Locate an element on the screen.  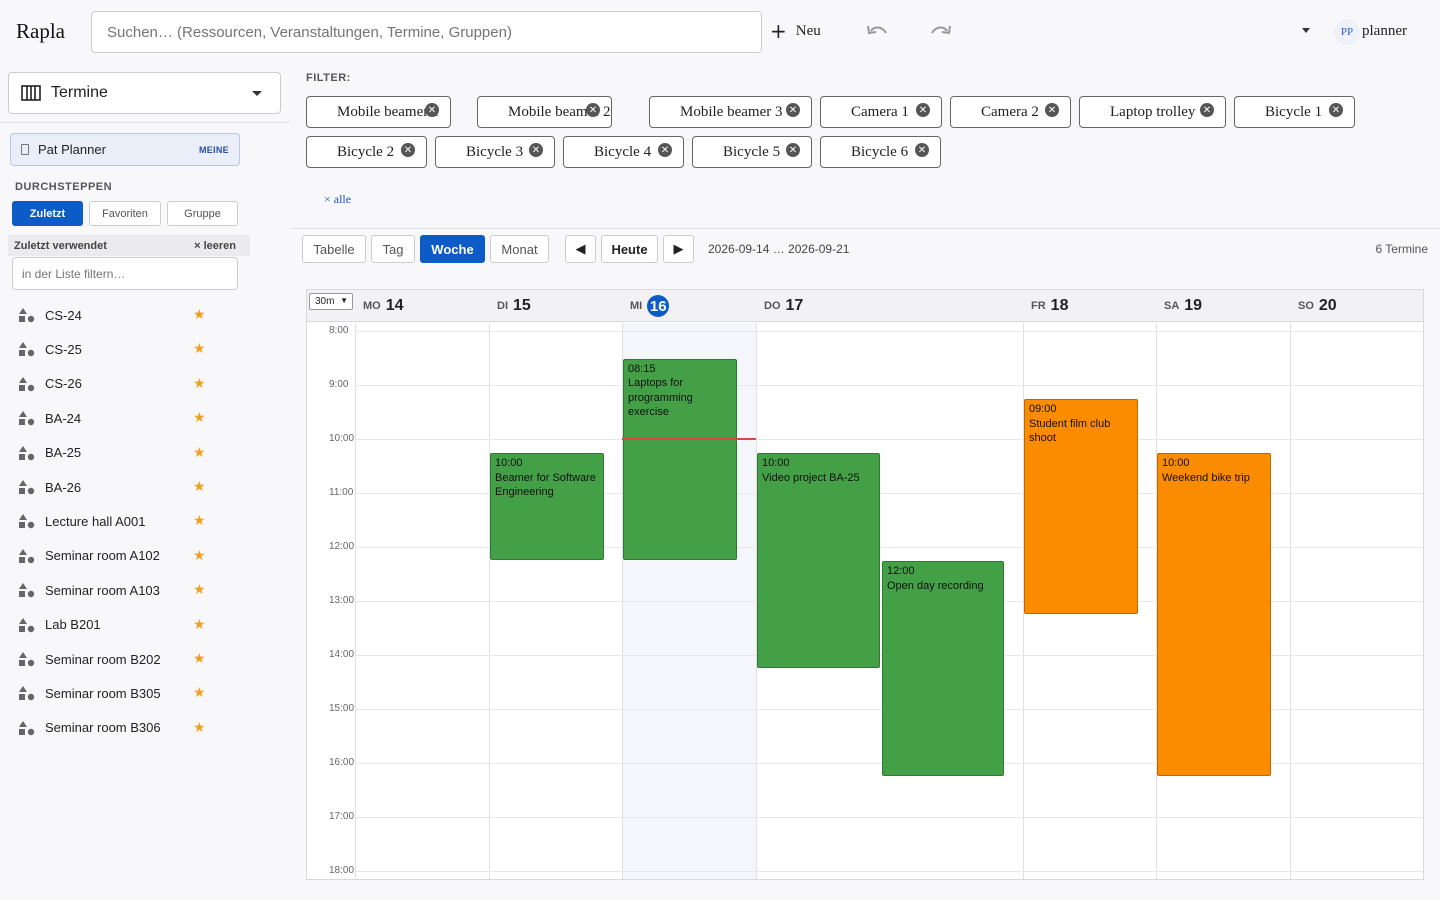
avatar: PP is located at coordinates (1347, 32).